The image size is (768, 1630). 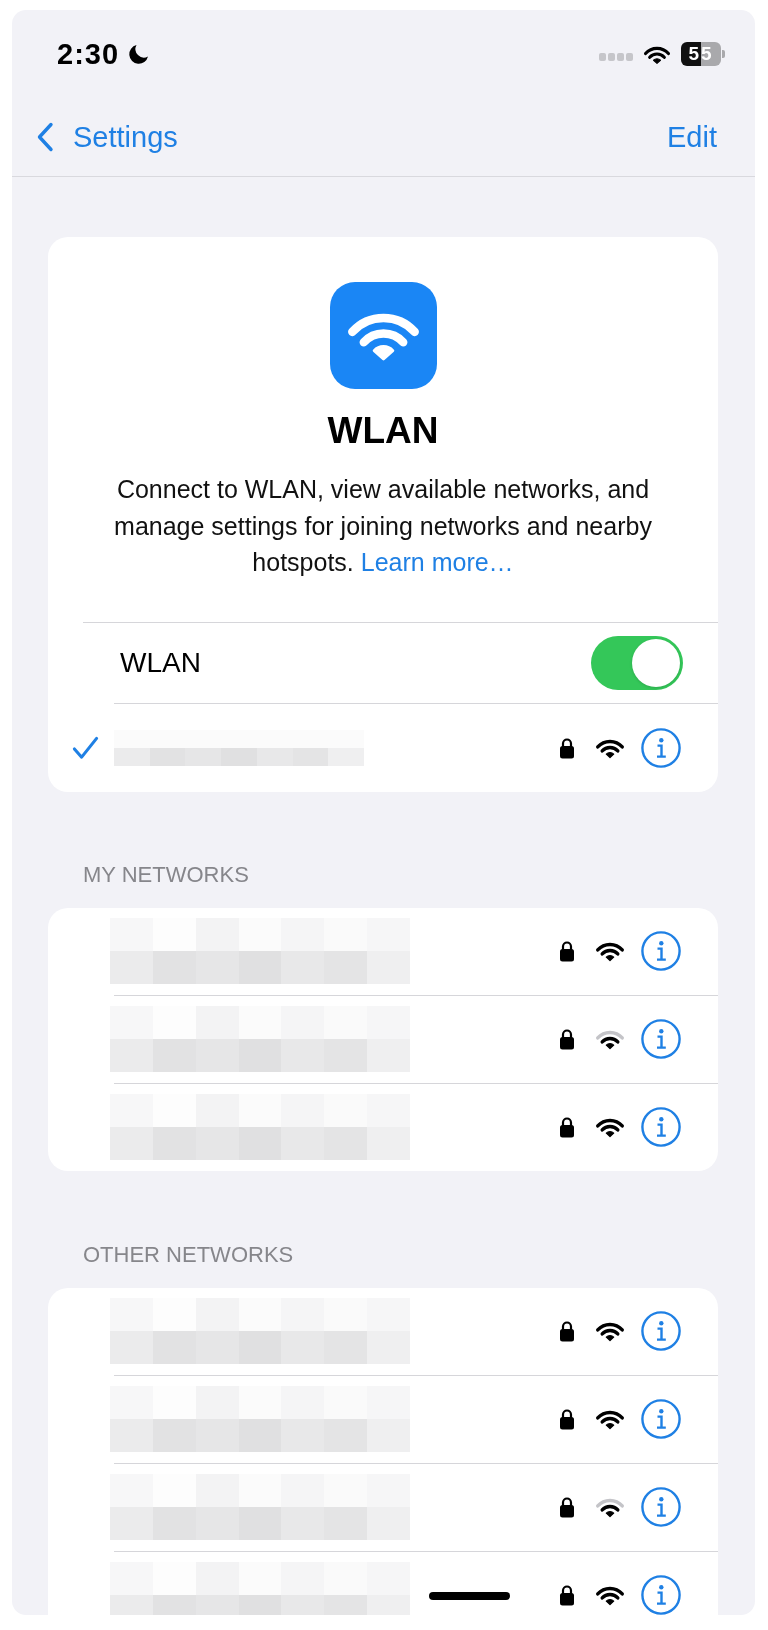 What do you see at coordinates (45, 137) in the screenshot?
I see `chevron-left-icon` at bounding box center [45, 137].